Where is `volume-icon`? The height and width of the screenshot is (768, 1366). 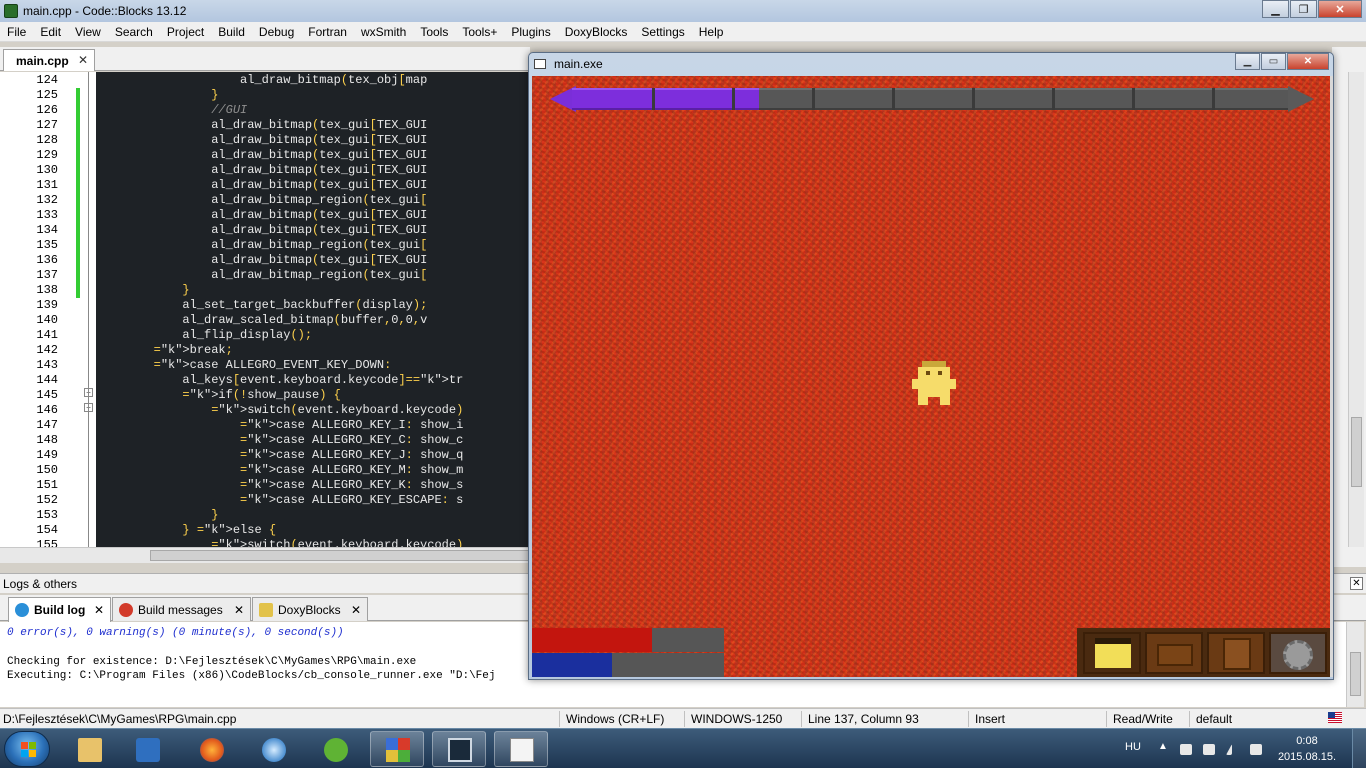 volume-icon is located at coordinates (1256, 749).